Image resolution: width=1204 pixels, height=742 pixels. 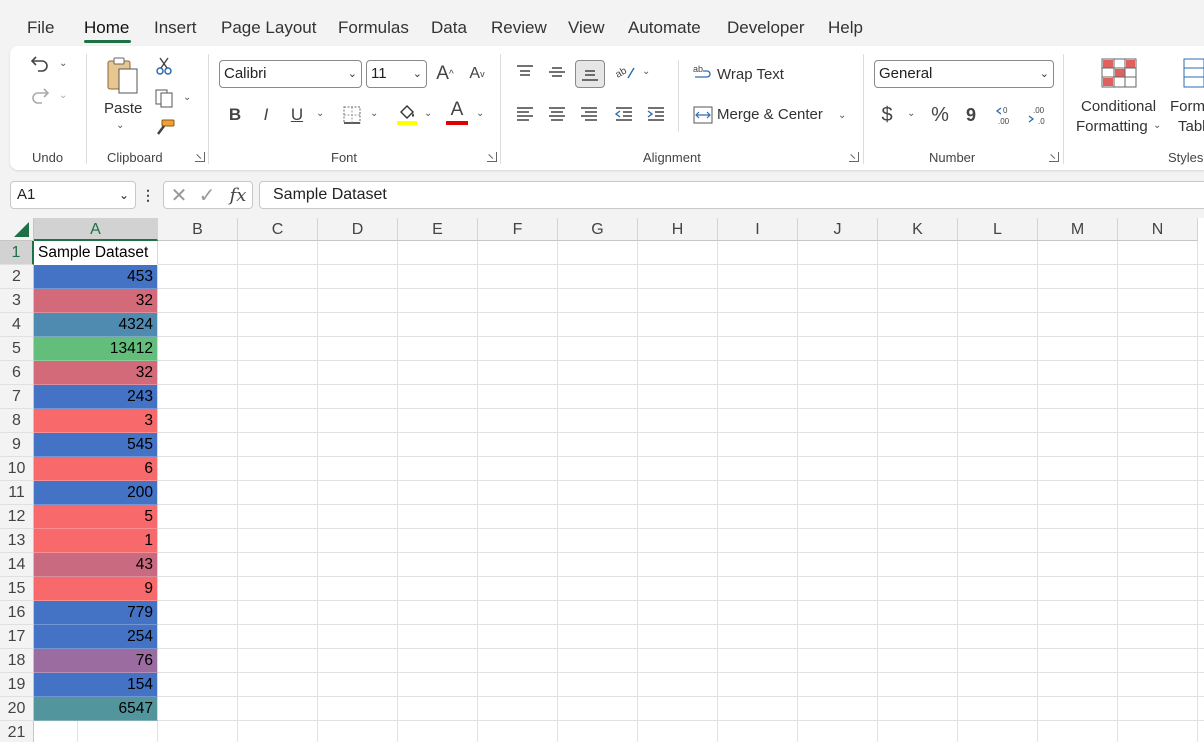 I want to click on cell-a6: 32, so click(x=96, y=373).